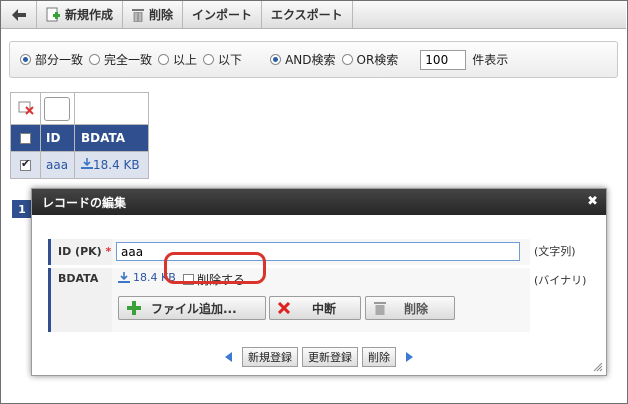 The image size is (628, 404). I want to click on import-button: インポート, so click(223, 14).